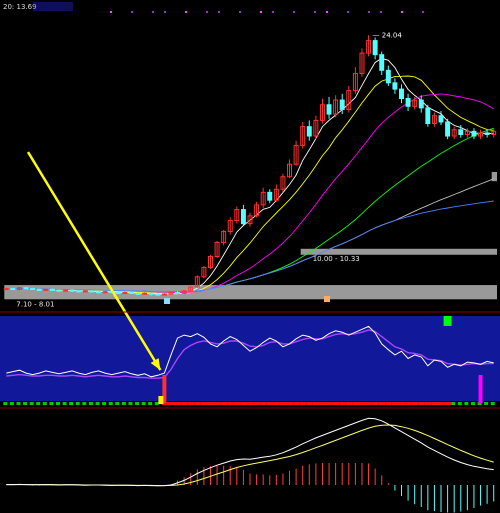  What do you see at coordinates (480, 389) in the screenshot?
I see `signal-marker-bar` at bounding box center [480, 389].